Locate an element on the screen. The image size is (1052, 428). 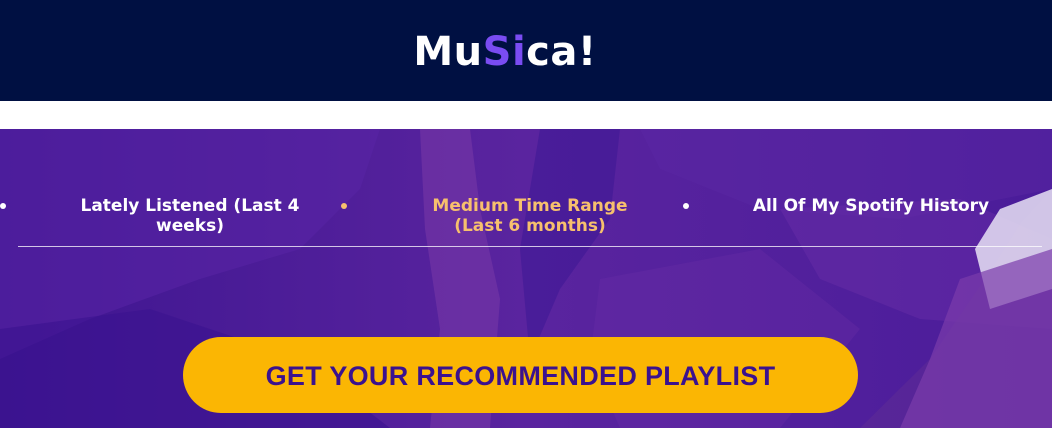
app-logo: MuSica! is located at coordinates (505, 52).